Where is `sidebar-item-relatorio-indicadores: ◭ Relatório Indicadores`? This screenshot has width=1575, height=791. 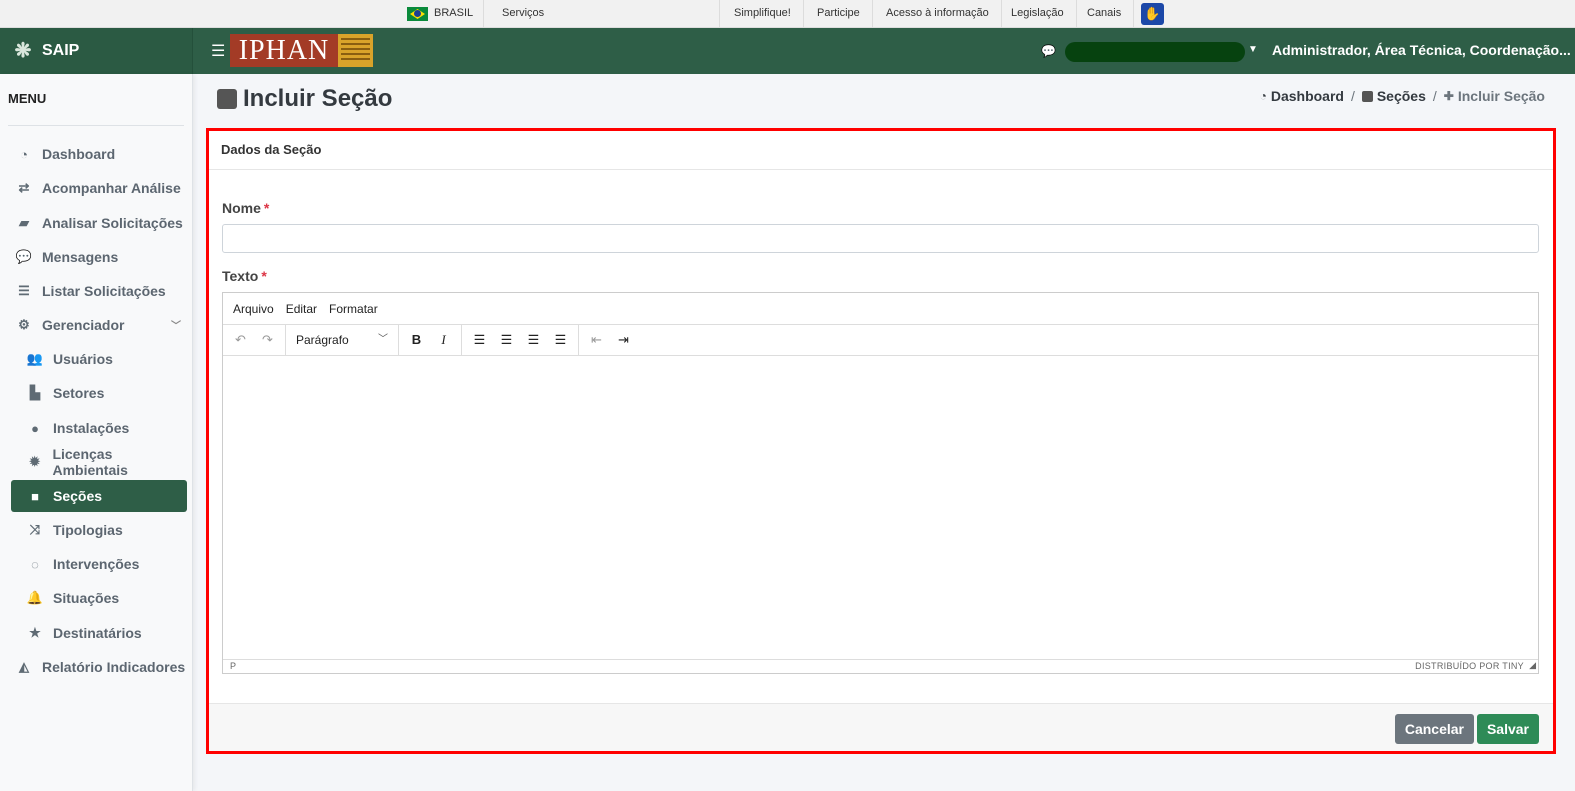 sidebar-item-relatorio-indicadores: ◭ Relatório Indicadores is located at coordinates (99, 667).